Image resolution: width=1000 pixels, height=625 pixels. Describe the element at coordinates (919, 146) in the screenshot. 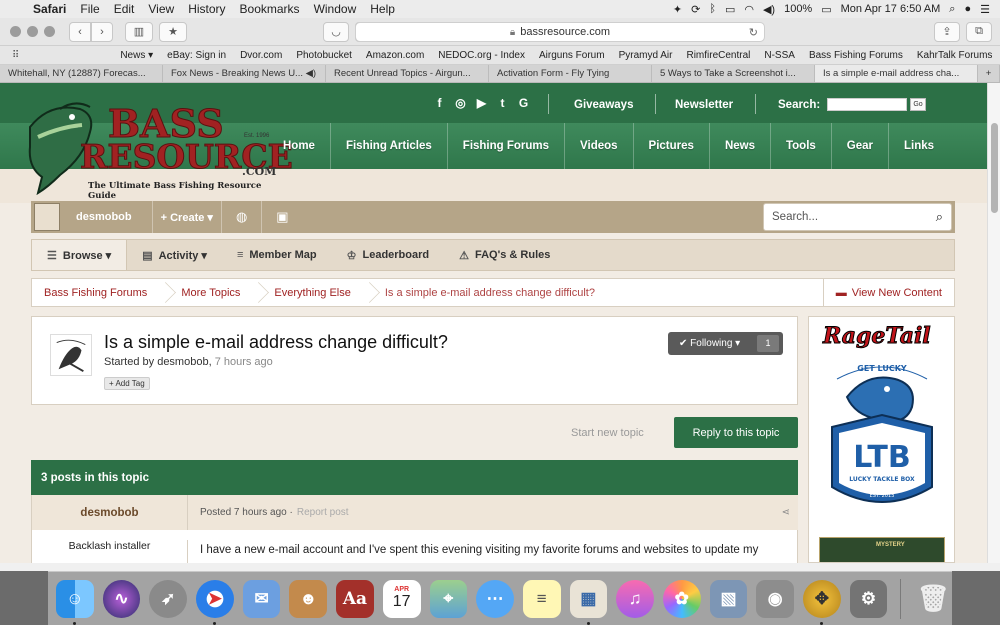

I see `nav-links: Links` at that location.